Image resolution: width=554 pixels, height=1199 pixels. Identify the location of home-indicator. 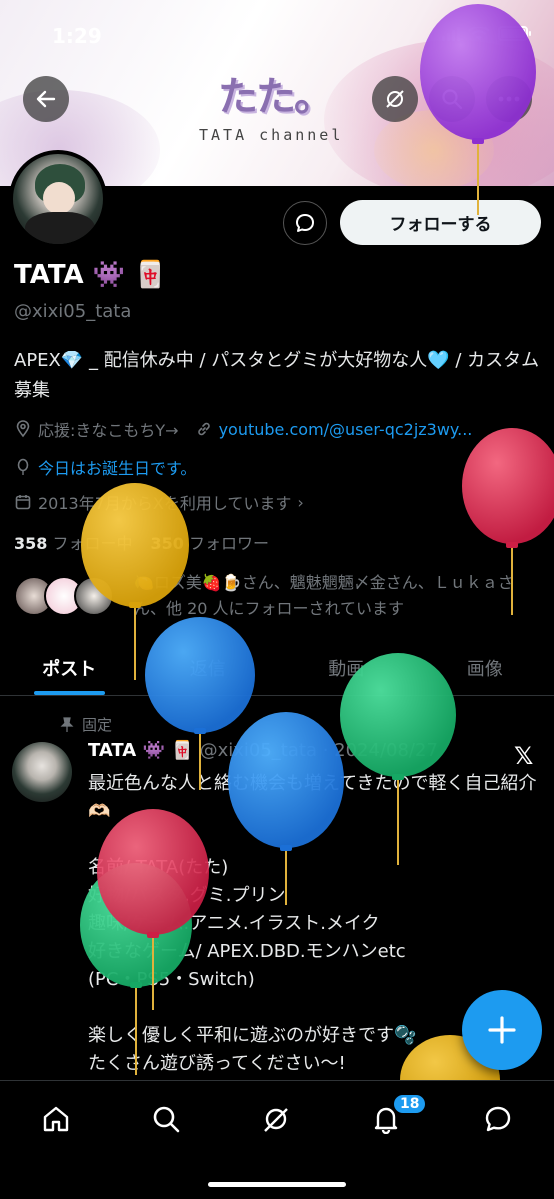
(277, 1184).